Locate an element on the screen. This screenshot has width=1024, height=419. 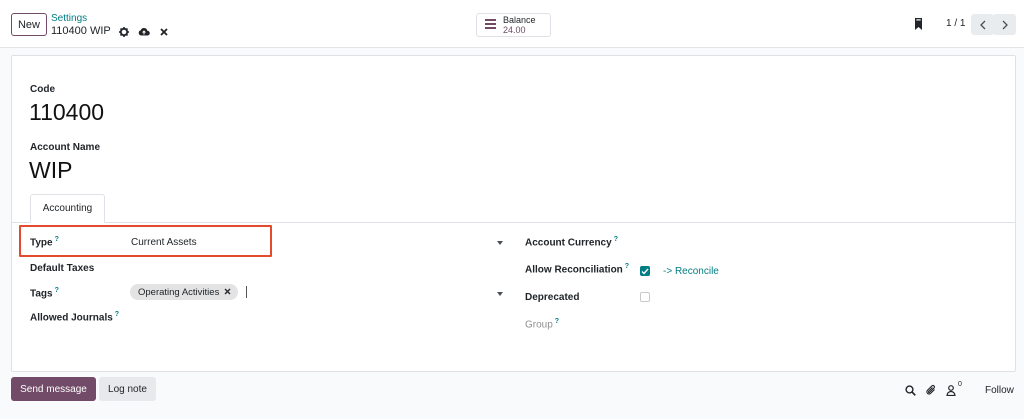
tag-remove-icon is located at coordinates (227, 292).